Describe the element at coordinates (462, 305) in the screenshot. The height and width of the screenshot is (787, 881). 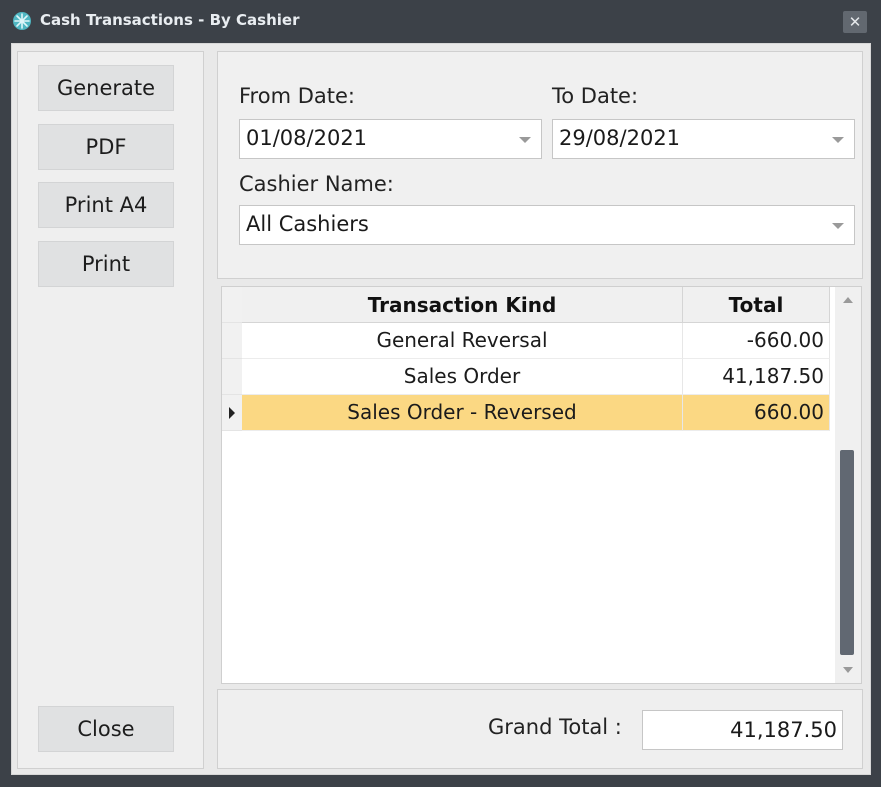
I see `column-header-transaction-kind: Transaction Kind` at that location.